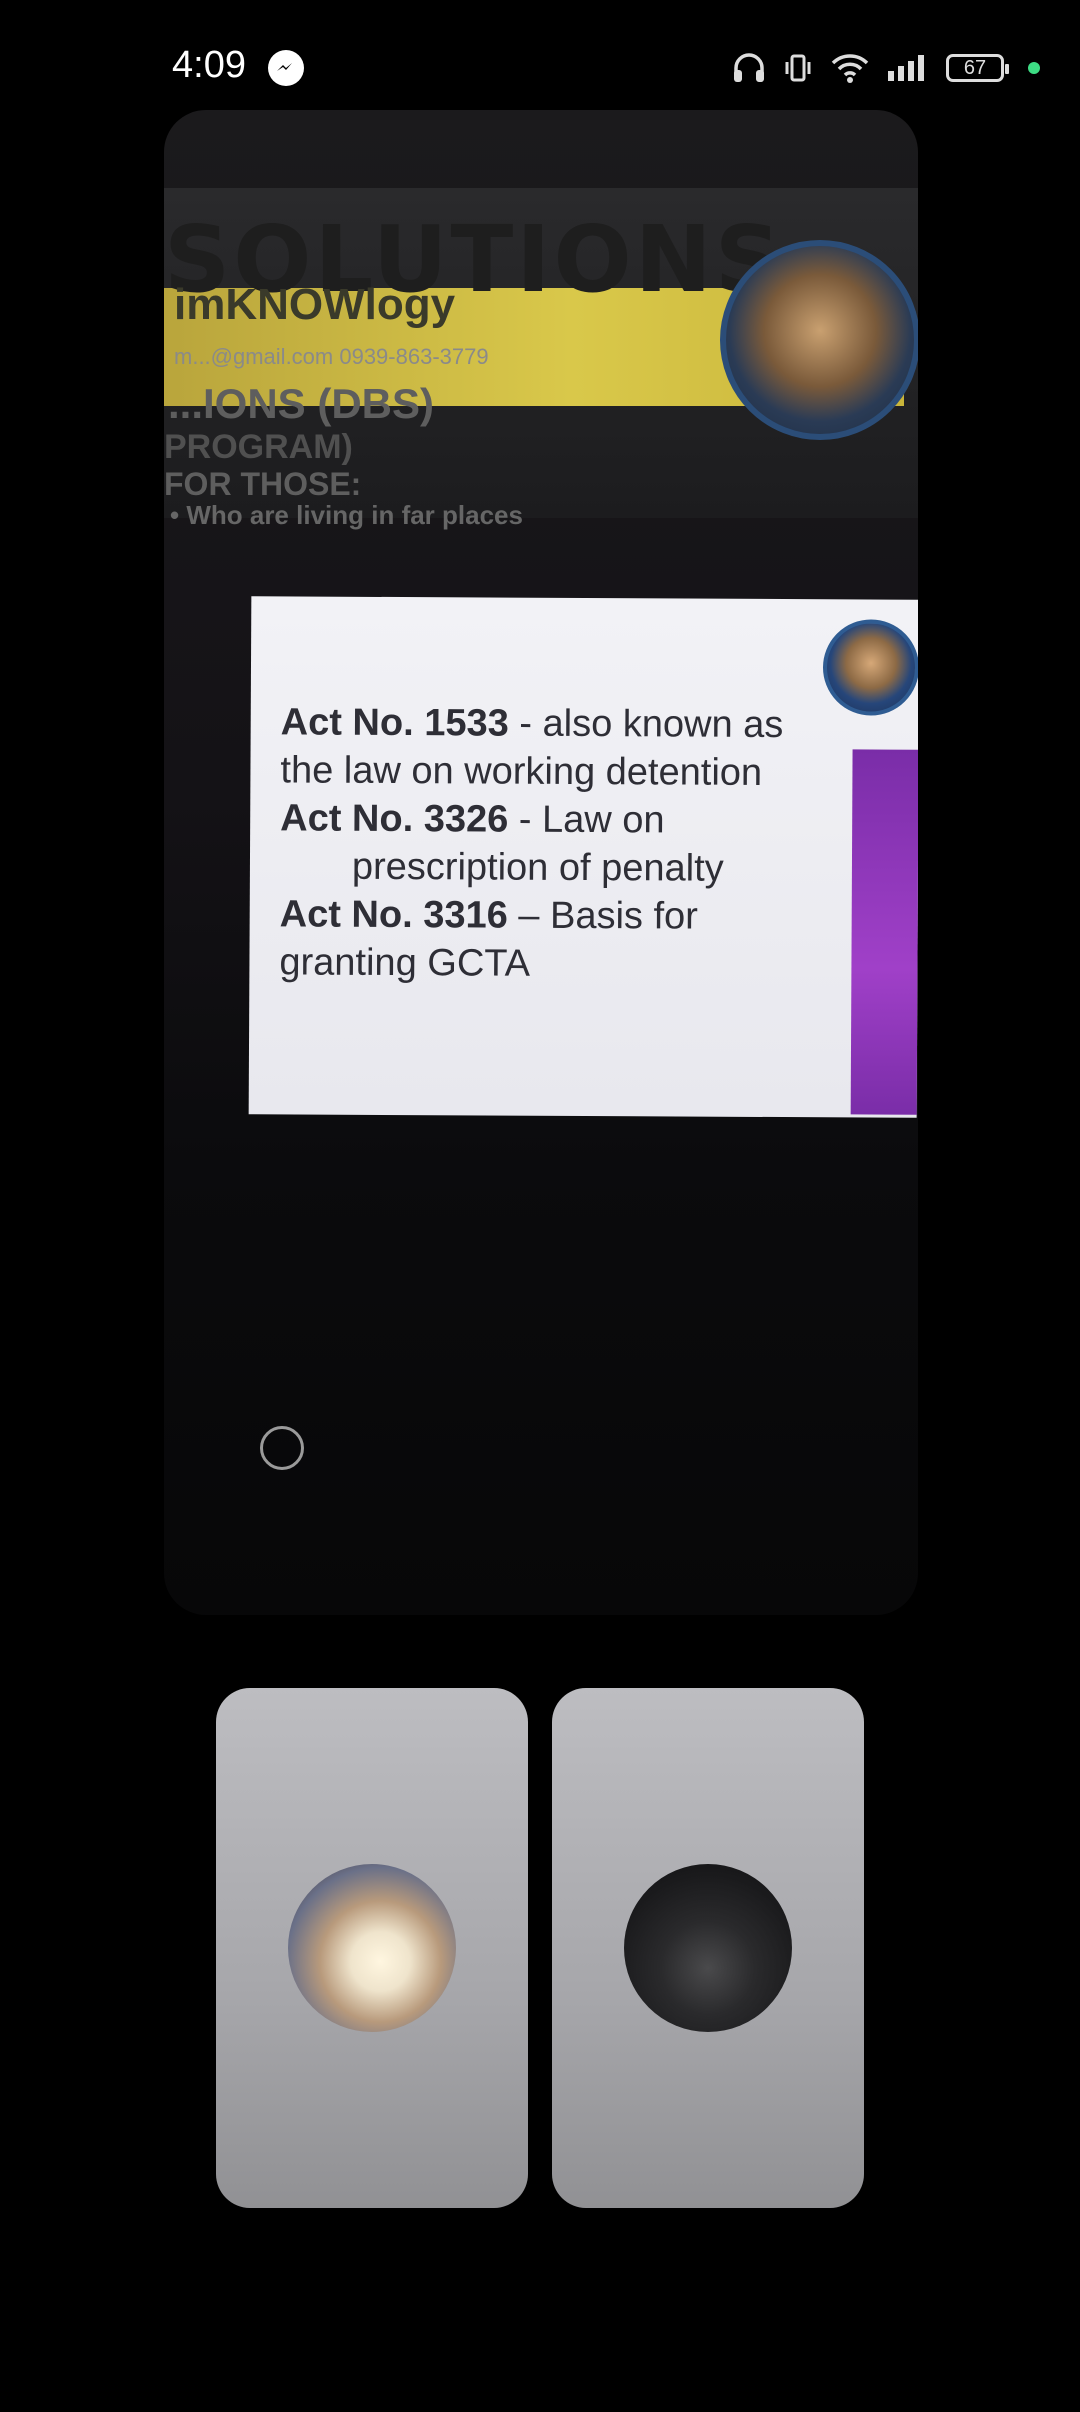  Describe the element at coordinates (749, 67) in the screenshot. I see `headphones-icon` at that location.